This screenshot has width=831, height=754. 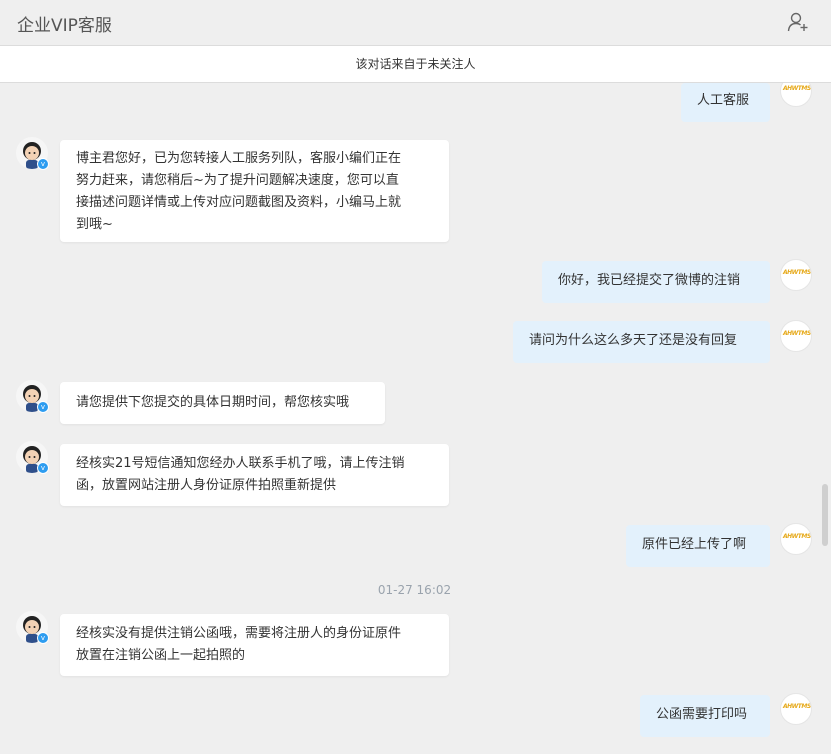 I want to click on message-text-line: 请您提供下您提交的具体日期时间，帮您核实哦, so click(x=213, y=402).